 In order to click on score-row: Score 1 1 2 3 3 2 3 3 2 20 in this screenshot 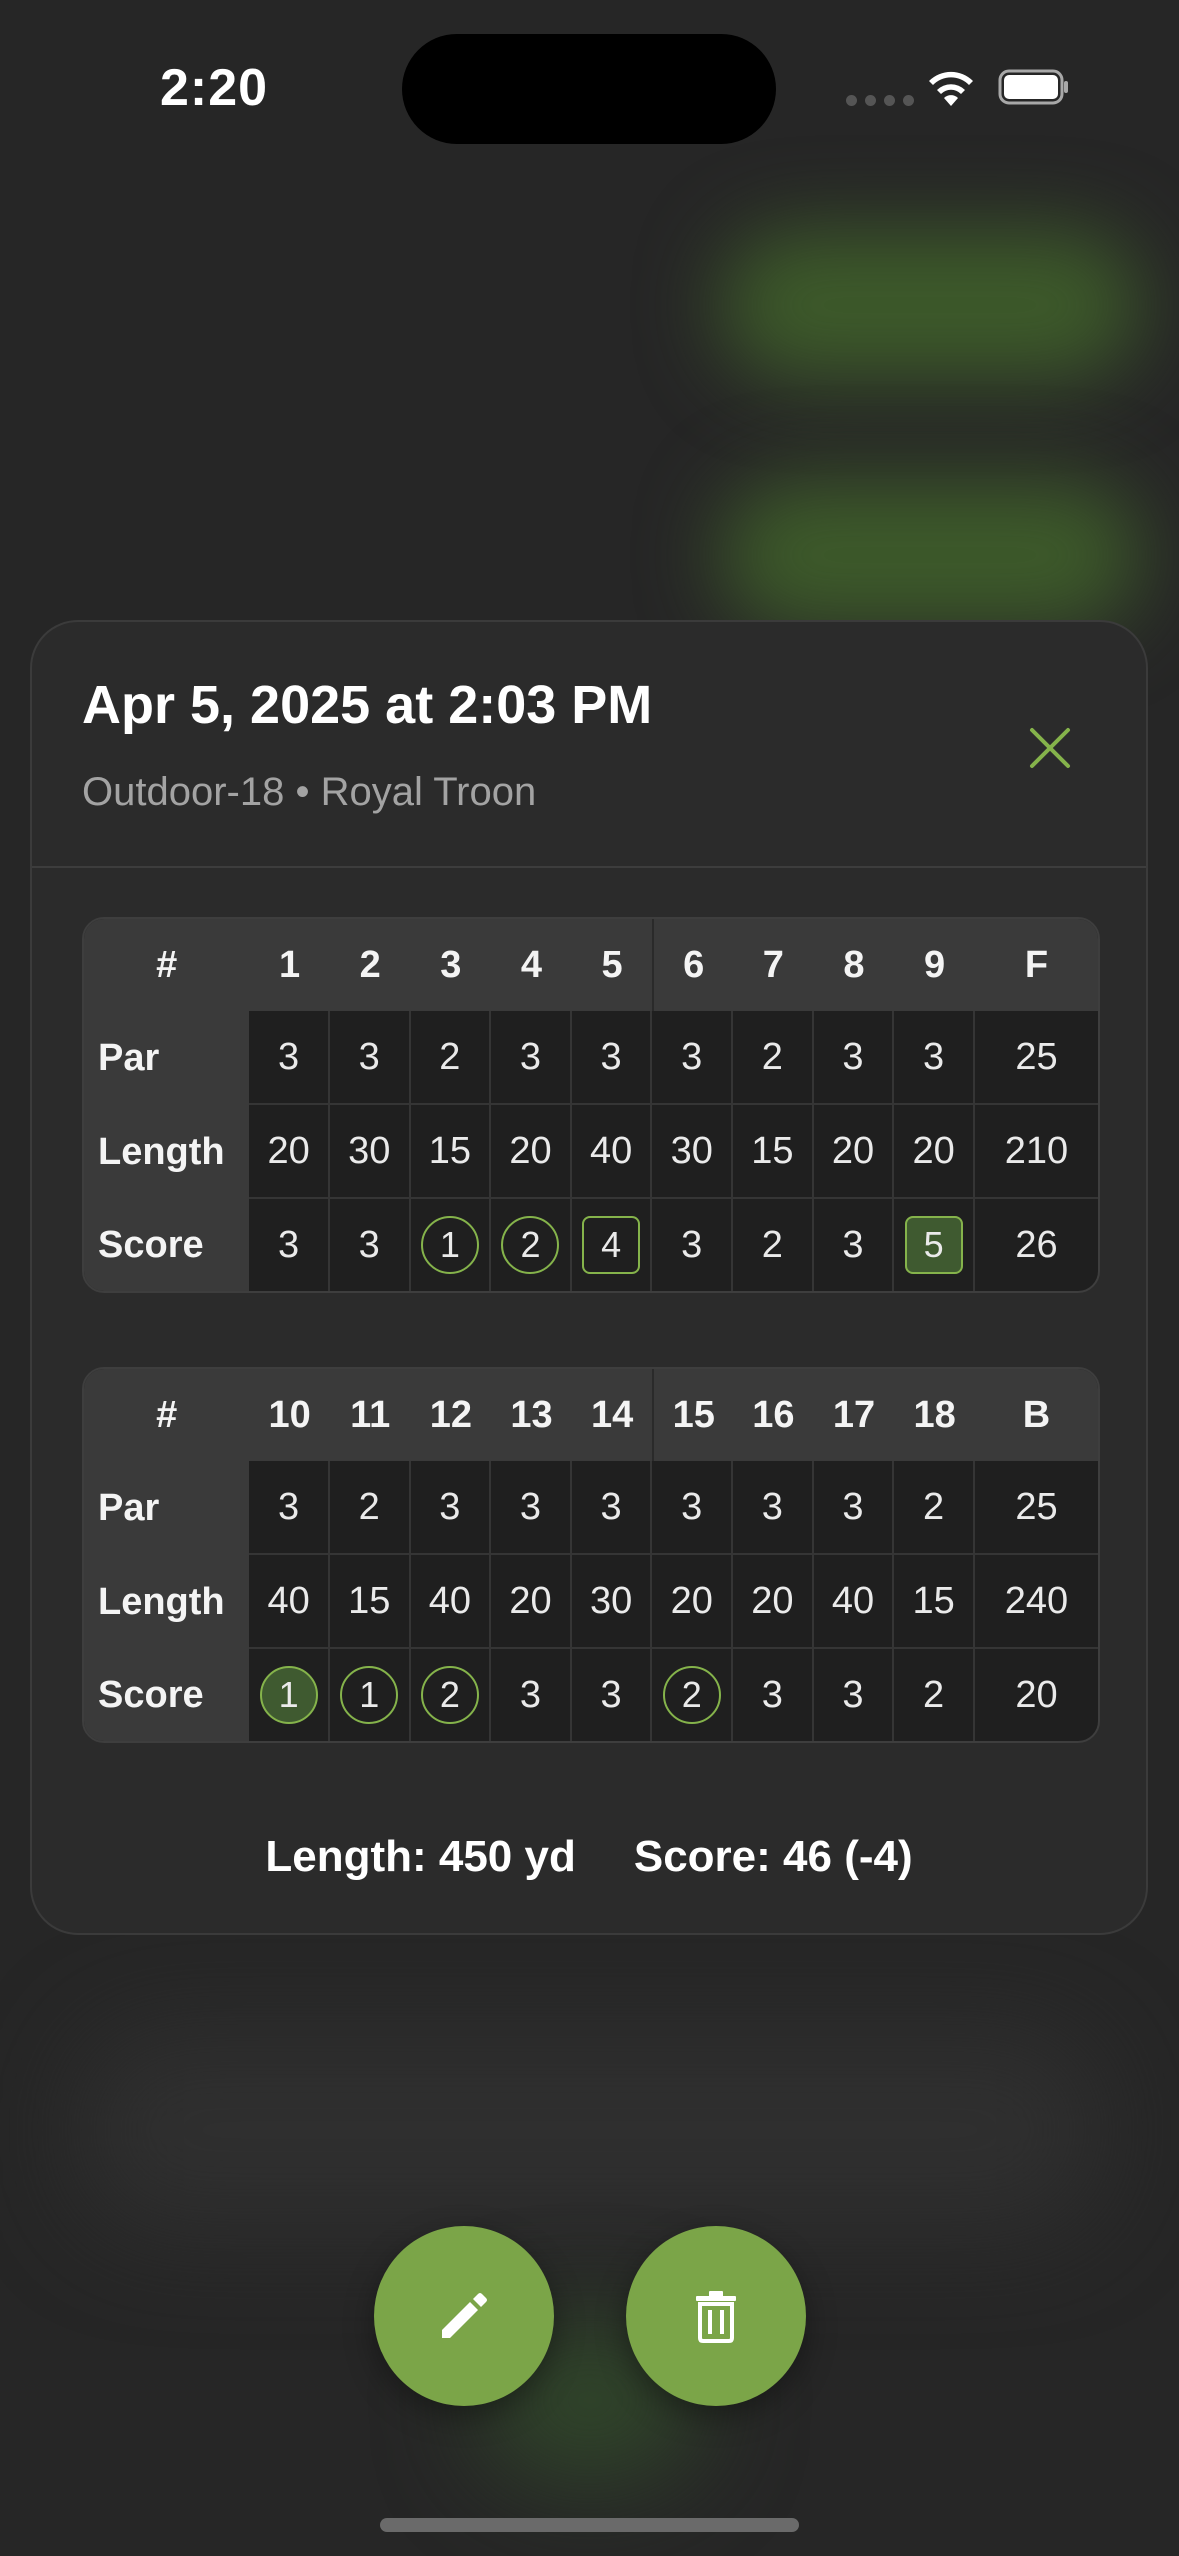, I will do `click(591, 1695)`.